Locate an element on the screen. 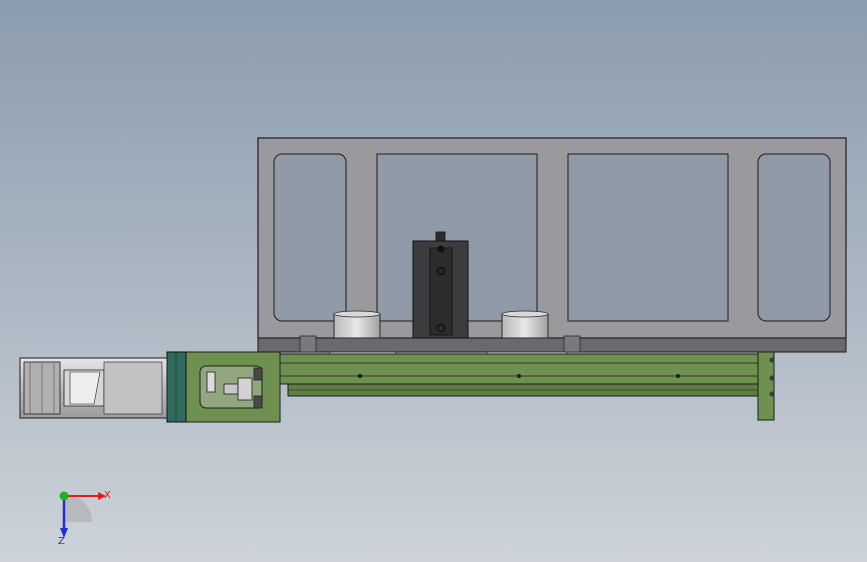  motor-coupling is located at coordinates (176, 387).